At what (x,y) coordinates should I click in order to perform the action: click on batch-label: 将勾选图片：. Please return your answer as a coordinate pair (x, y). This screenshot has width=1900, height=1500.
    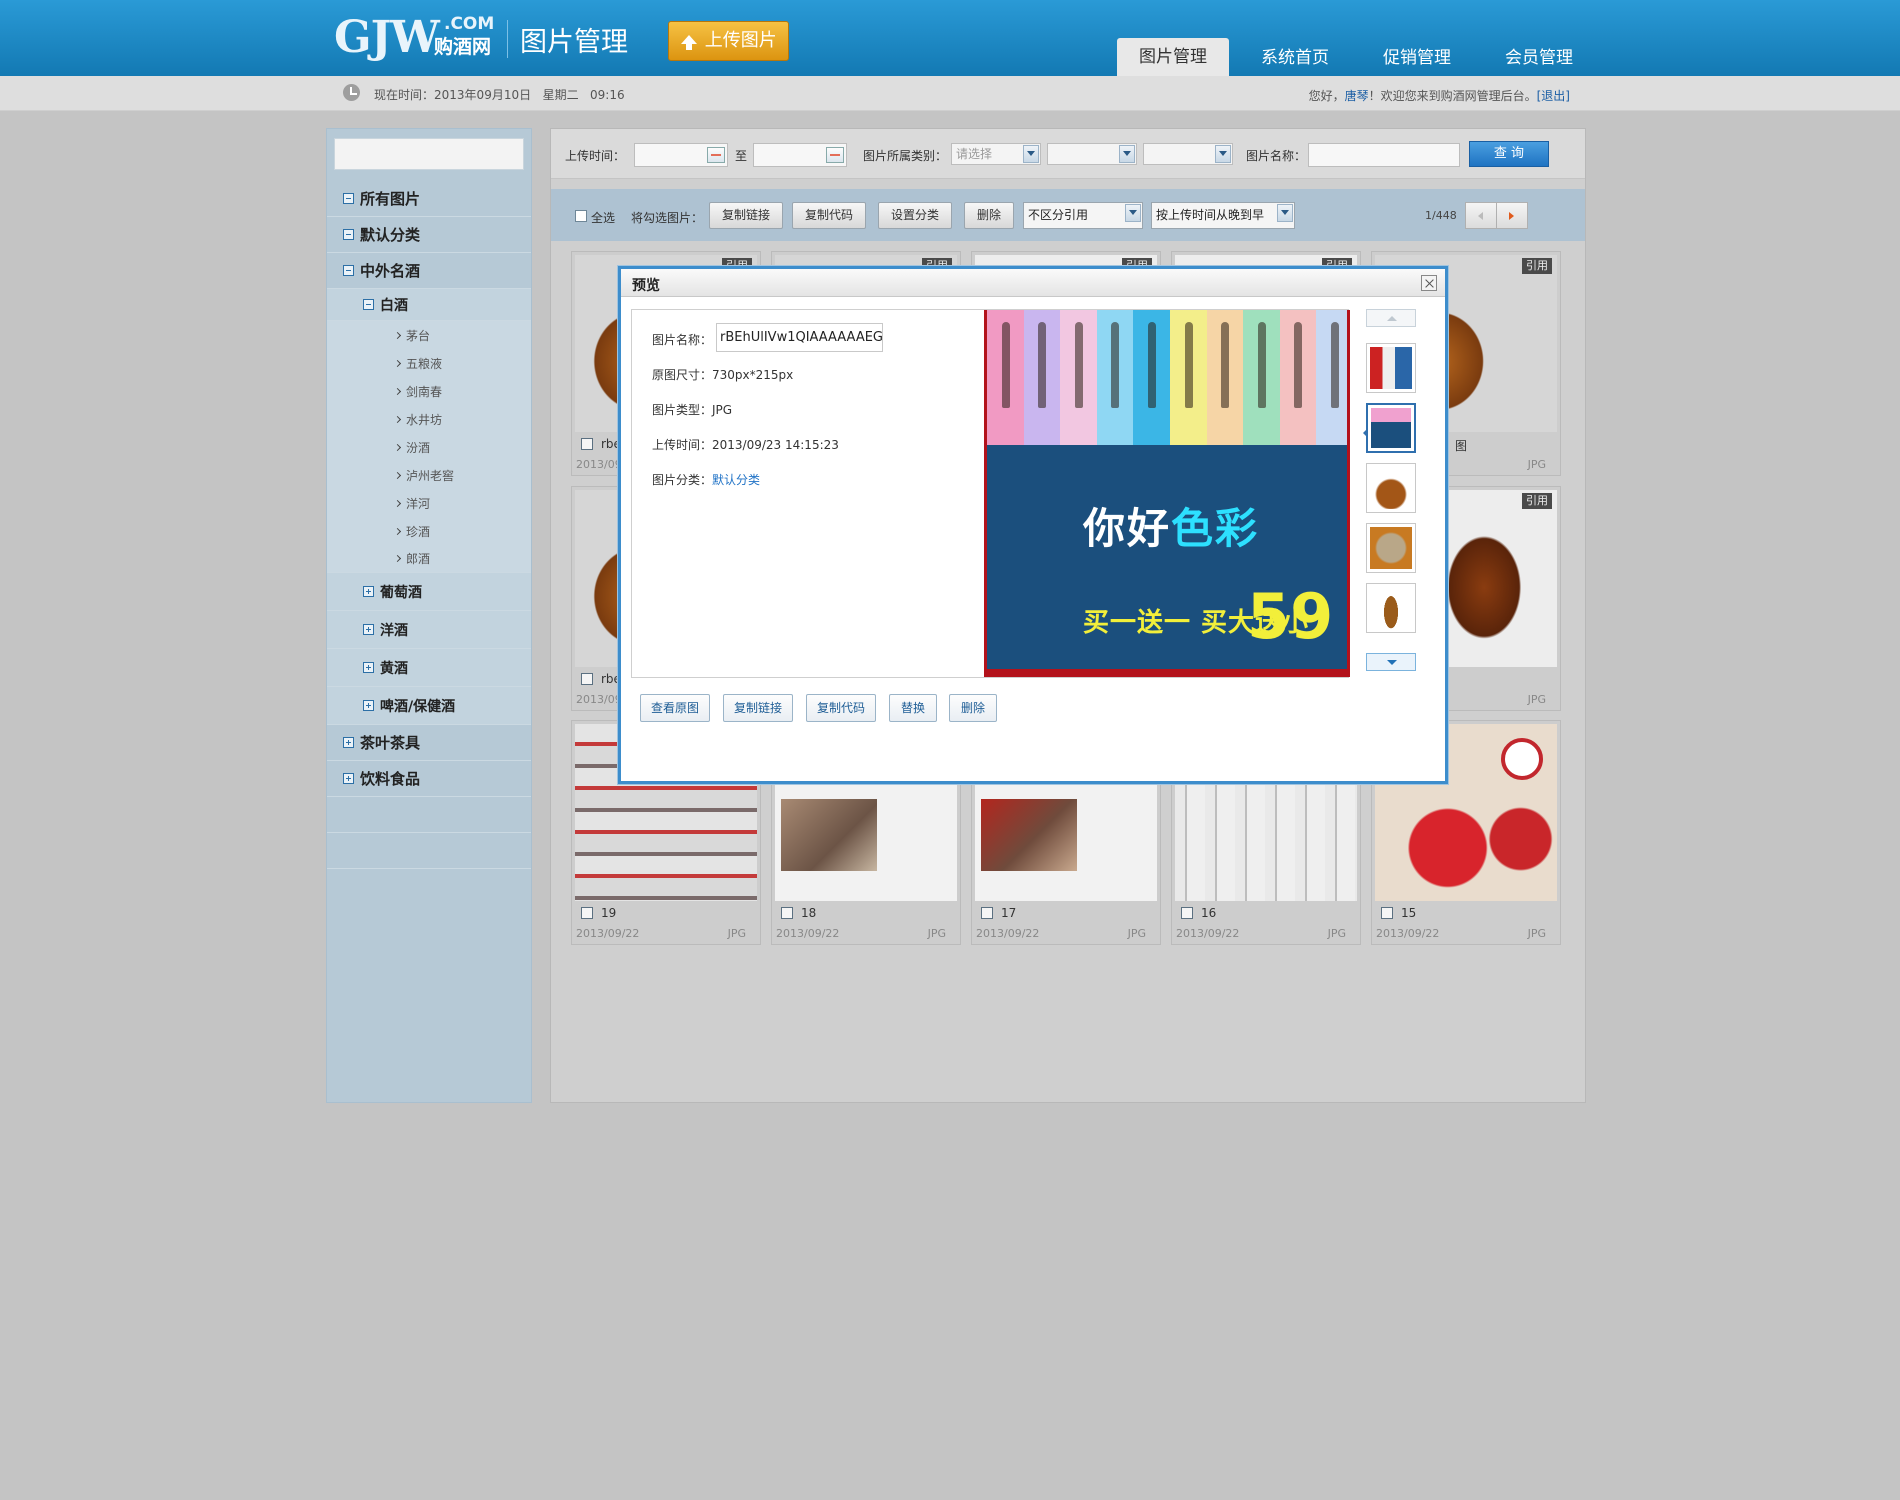
    Looking at the image, I should click on (667, 218).